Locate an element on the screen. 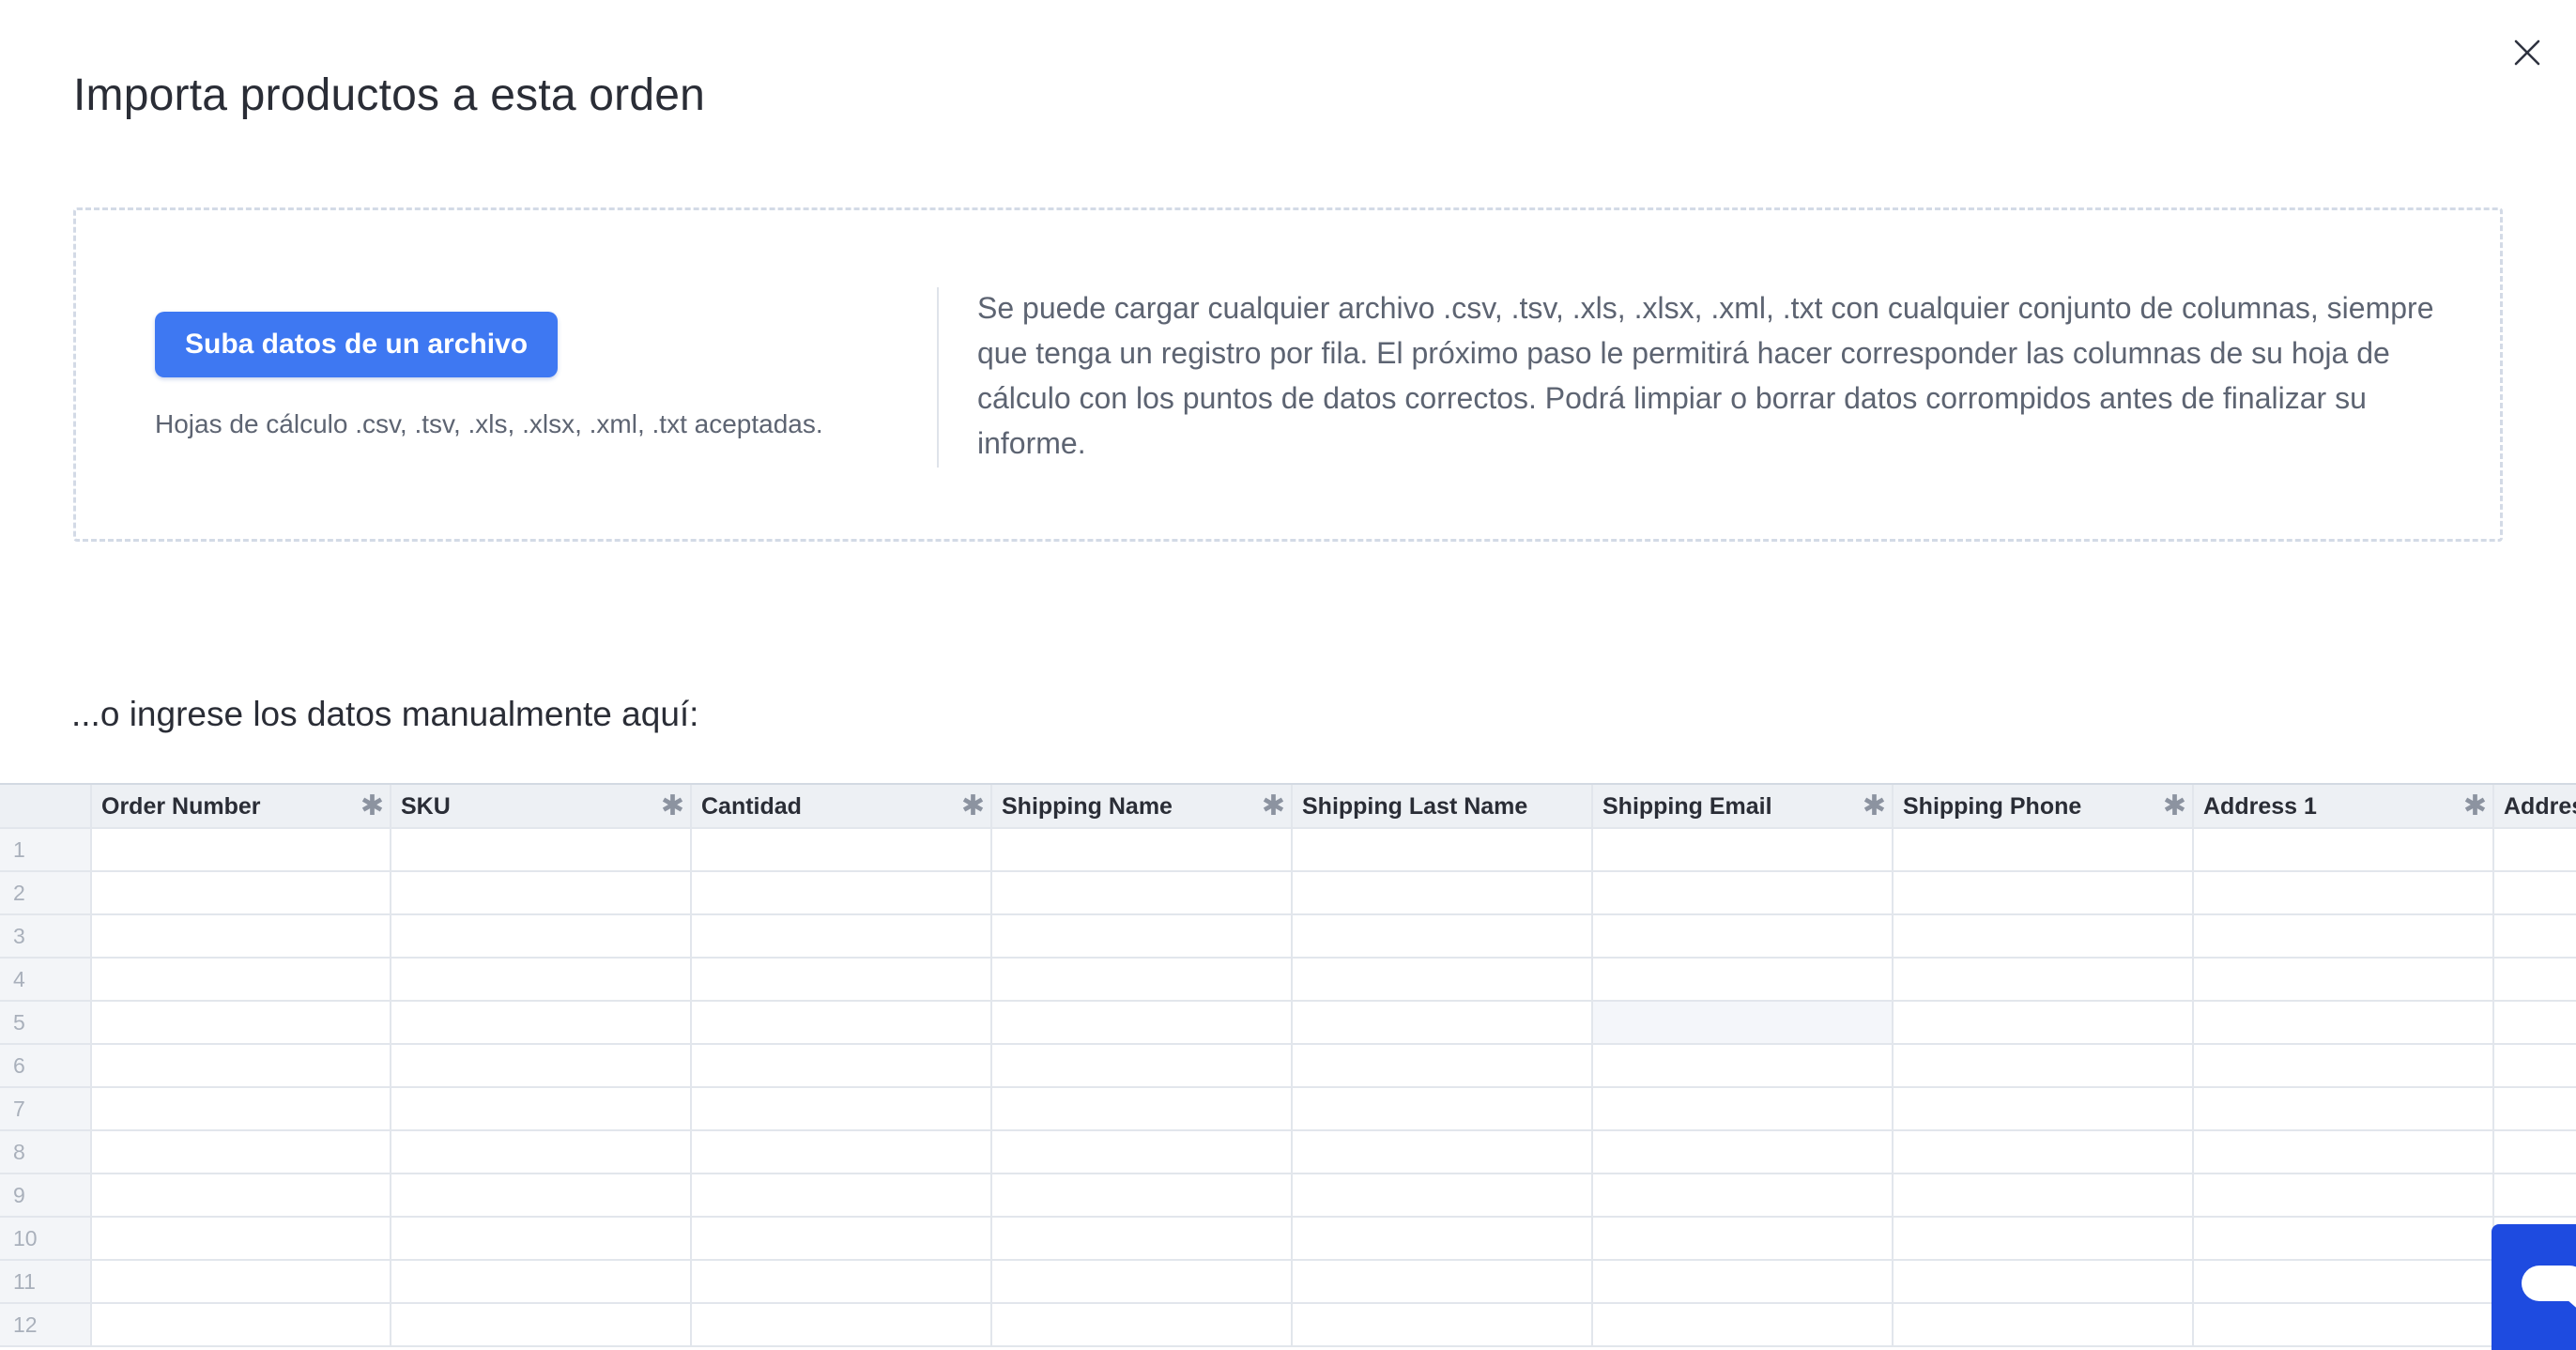 This screenshot has width=2576, height=1350. column-header-address-1: Address 1 ✱ is located at coordinates (2344, 807).